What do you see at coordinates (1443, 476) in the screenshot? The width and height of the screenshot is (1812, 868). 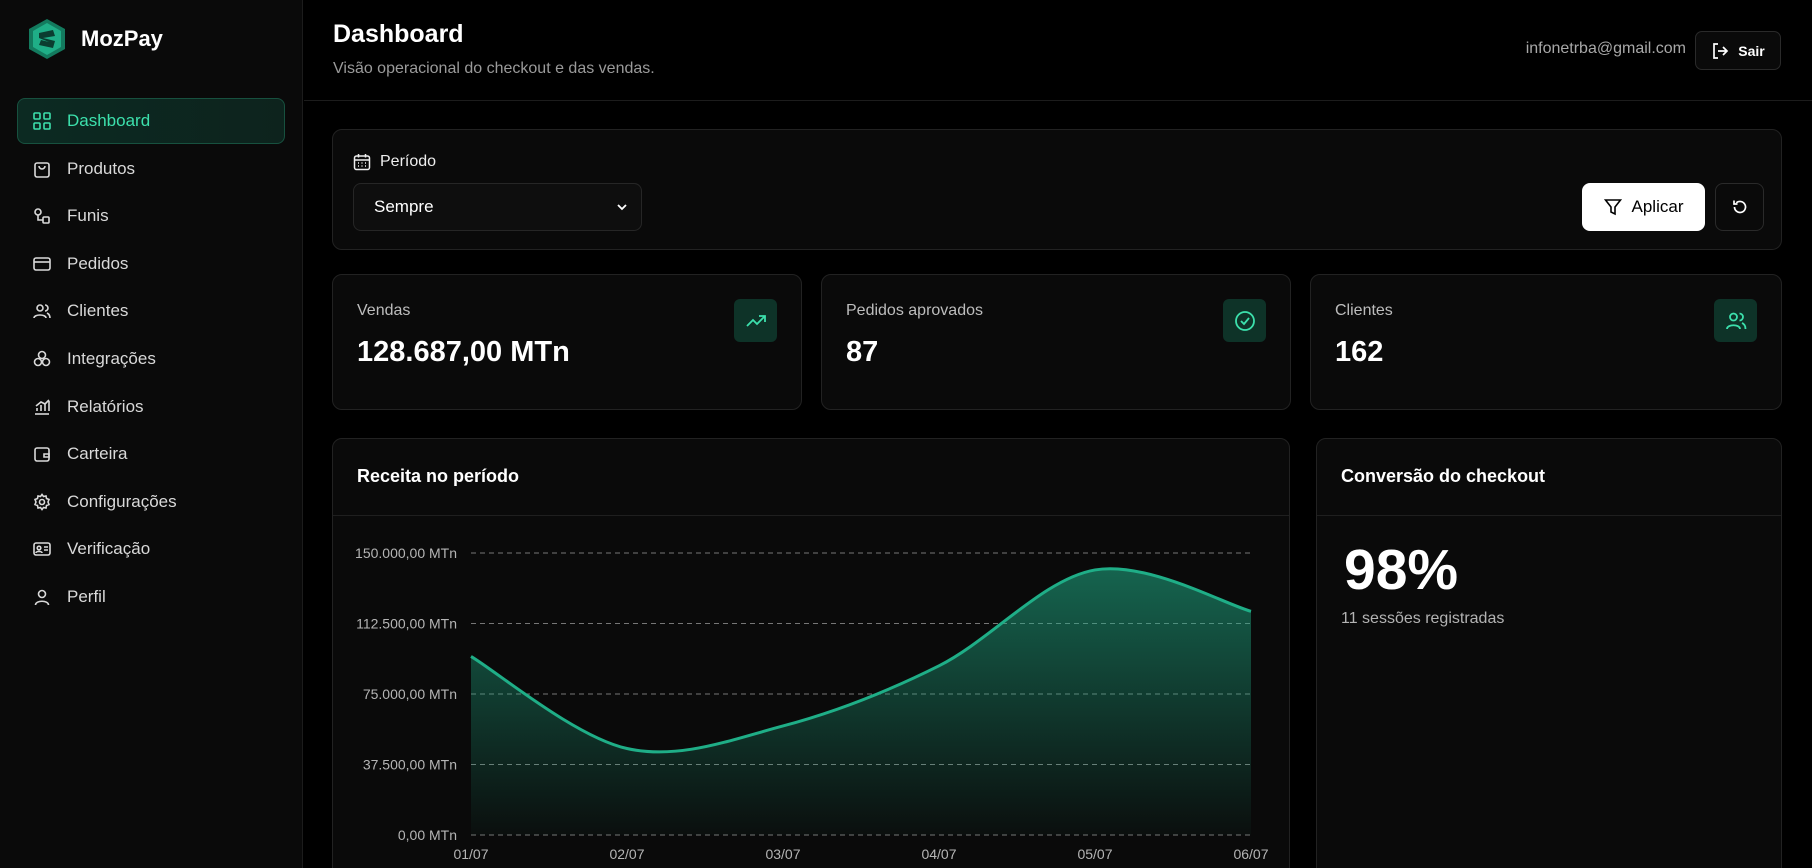 I see `conversion-panel-title: Conversão do checkout` at bounding box center [1443, 476].